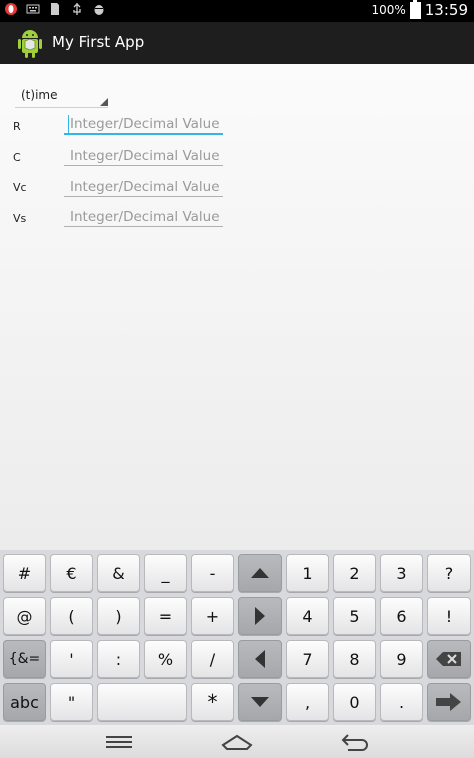  Describe the element at coordinates (61, 96) in the screenshot. I see `mode-spinner: (t)ime` at that location.